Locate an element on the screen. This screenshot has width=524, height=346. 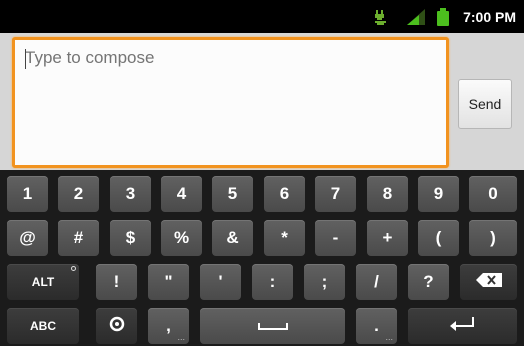
usb-debug-icon is located at coordinates (382, 17).